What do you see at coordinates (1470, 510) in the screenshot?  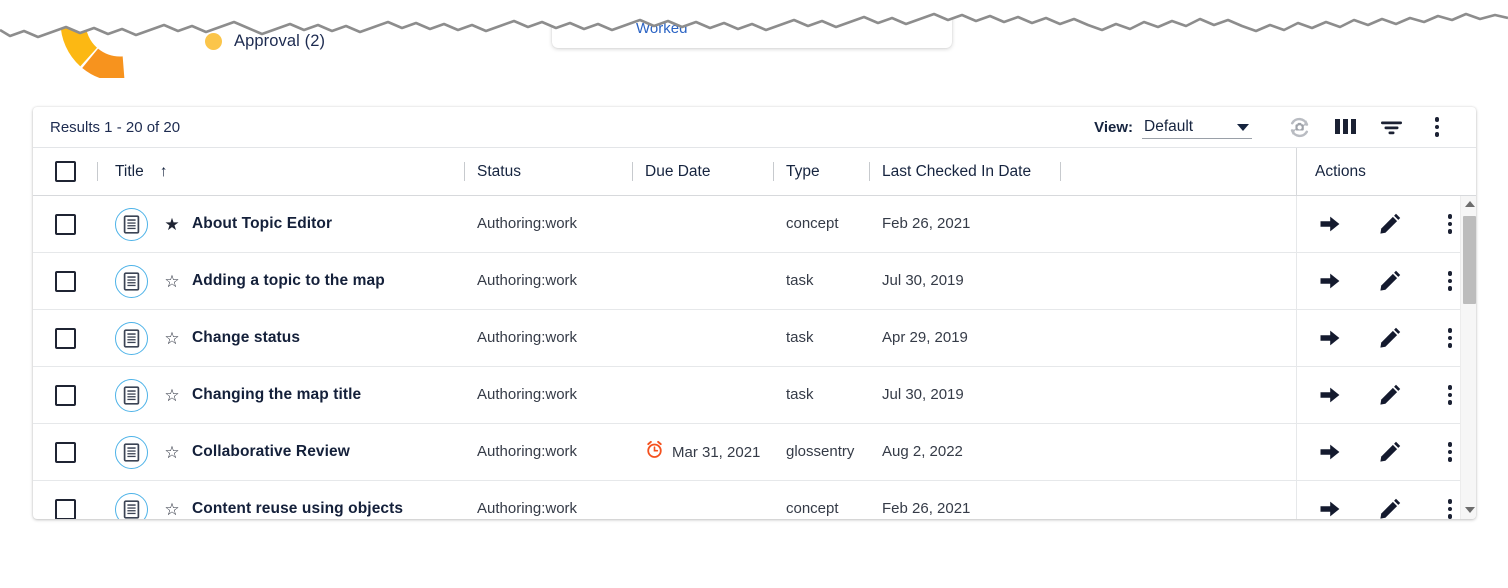 I see `scroll-down-arrow-icon` at bounding box center [1470, 510].